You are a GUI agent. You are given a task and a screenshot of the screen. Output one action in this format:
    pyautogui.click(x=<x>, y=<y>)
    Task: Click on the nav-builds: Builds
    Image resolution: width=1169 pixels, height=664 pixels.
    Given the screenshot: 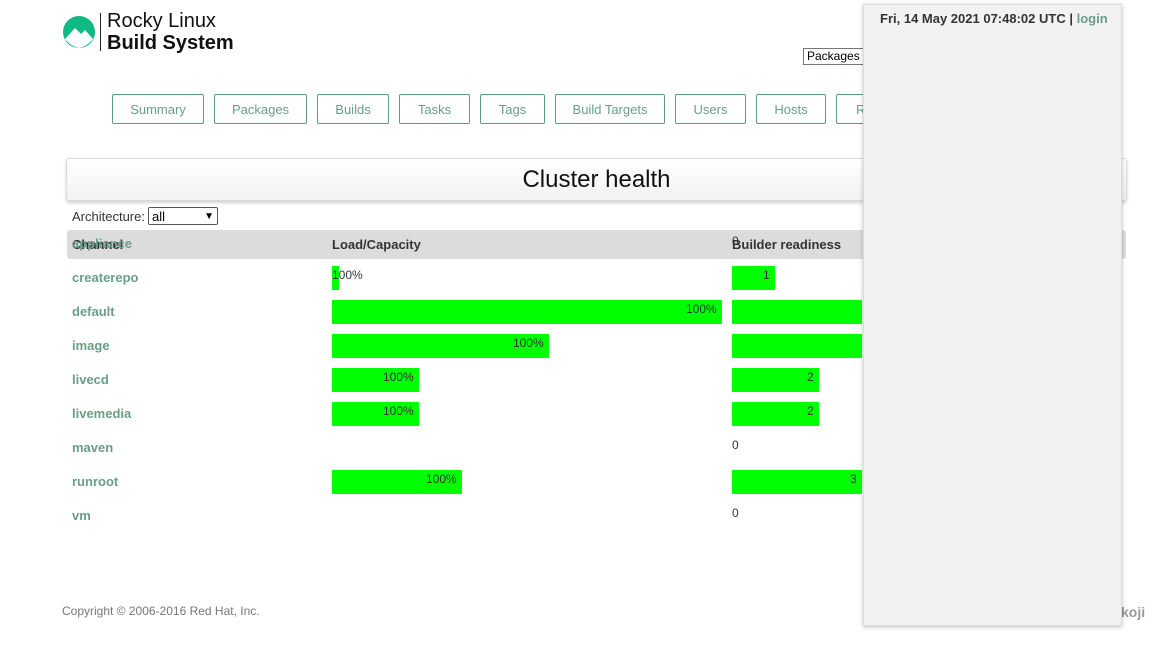 What is the action you would take?
    pyautogui.click(x=353, y=109)
    